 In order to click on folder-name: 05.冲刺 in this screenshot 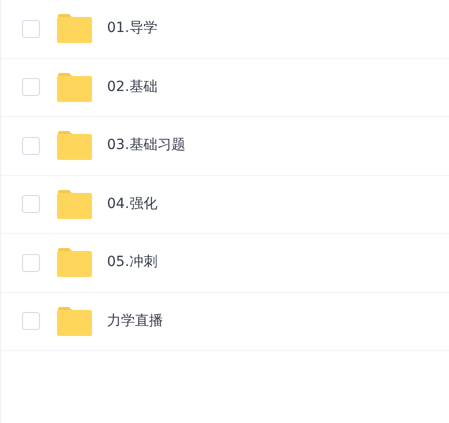, I will do `click(132, 263)`.